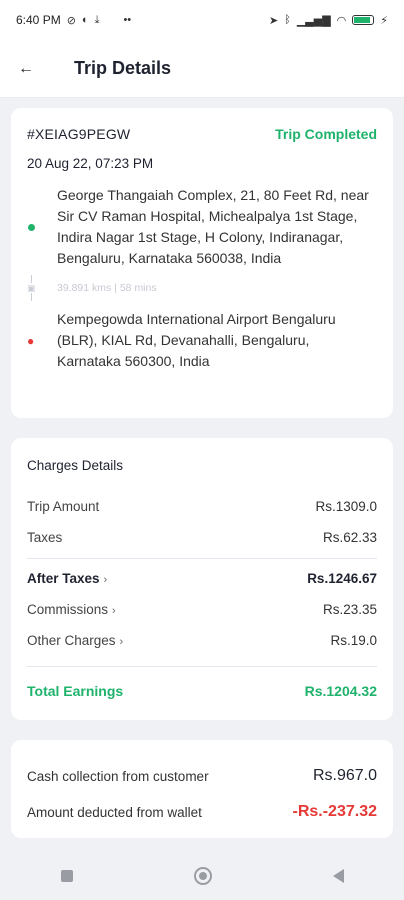  I want to click on trip-amount-row: Trip Amount Rs.1309.0, so click(202, 506).